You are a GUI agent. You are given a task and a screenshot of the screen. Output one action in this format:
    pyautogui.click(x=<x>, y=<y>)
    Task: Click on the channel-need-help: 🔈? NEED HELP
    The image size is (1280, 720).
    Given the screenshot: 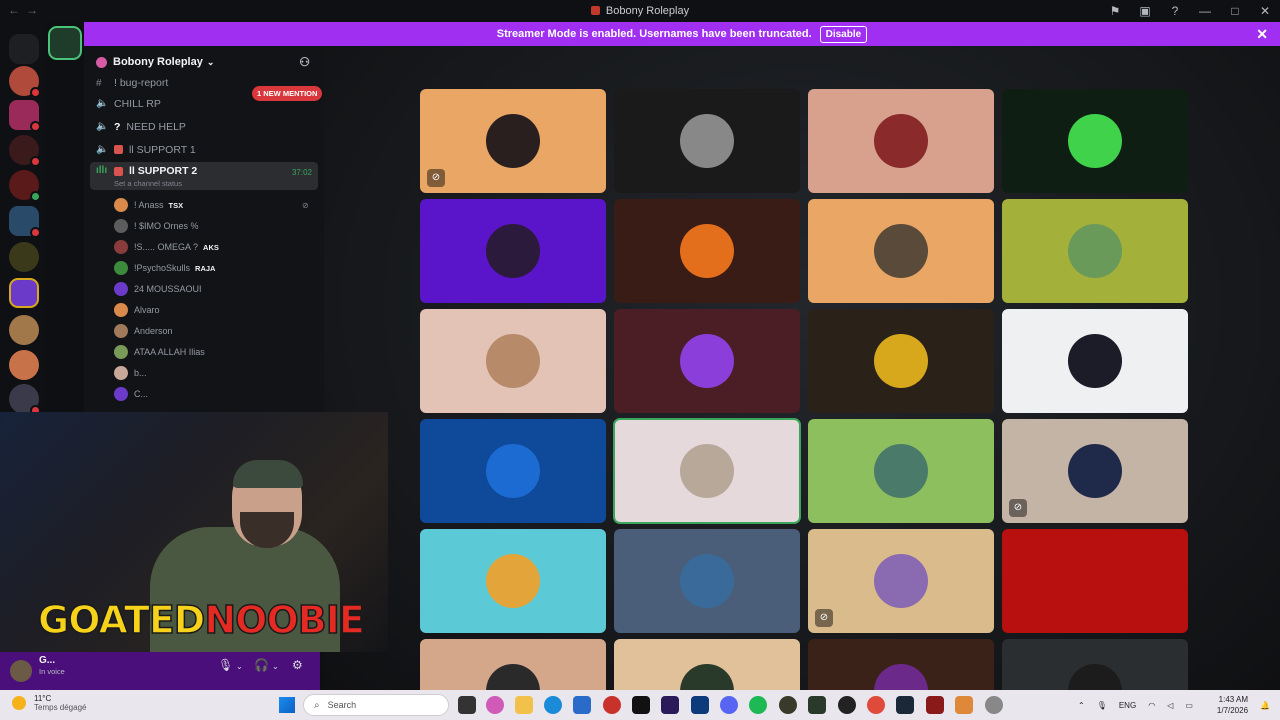 What is the action you would take?
    pyautogui.click(x=204, y=126)
    